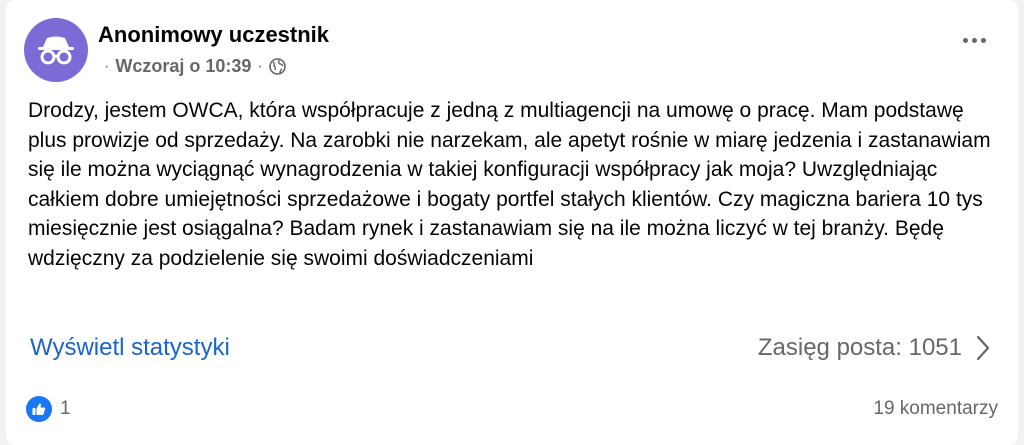  I want to click on like-count: 1, so click(65, 408).